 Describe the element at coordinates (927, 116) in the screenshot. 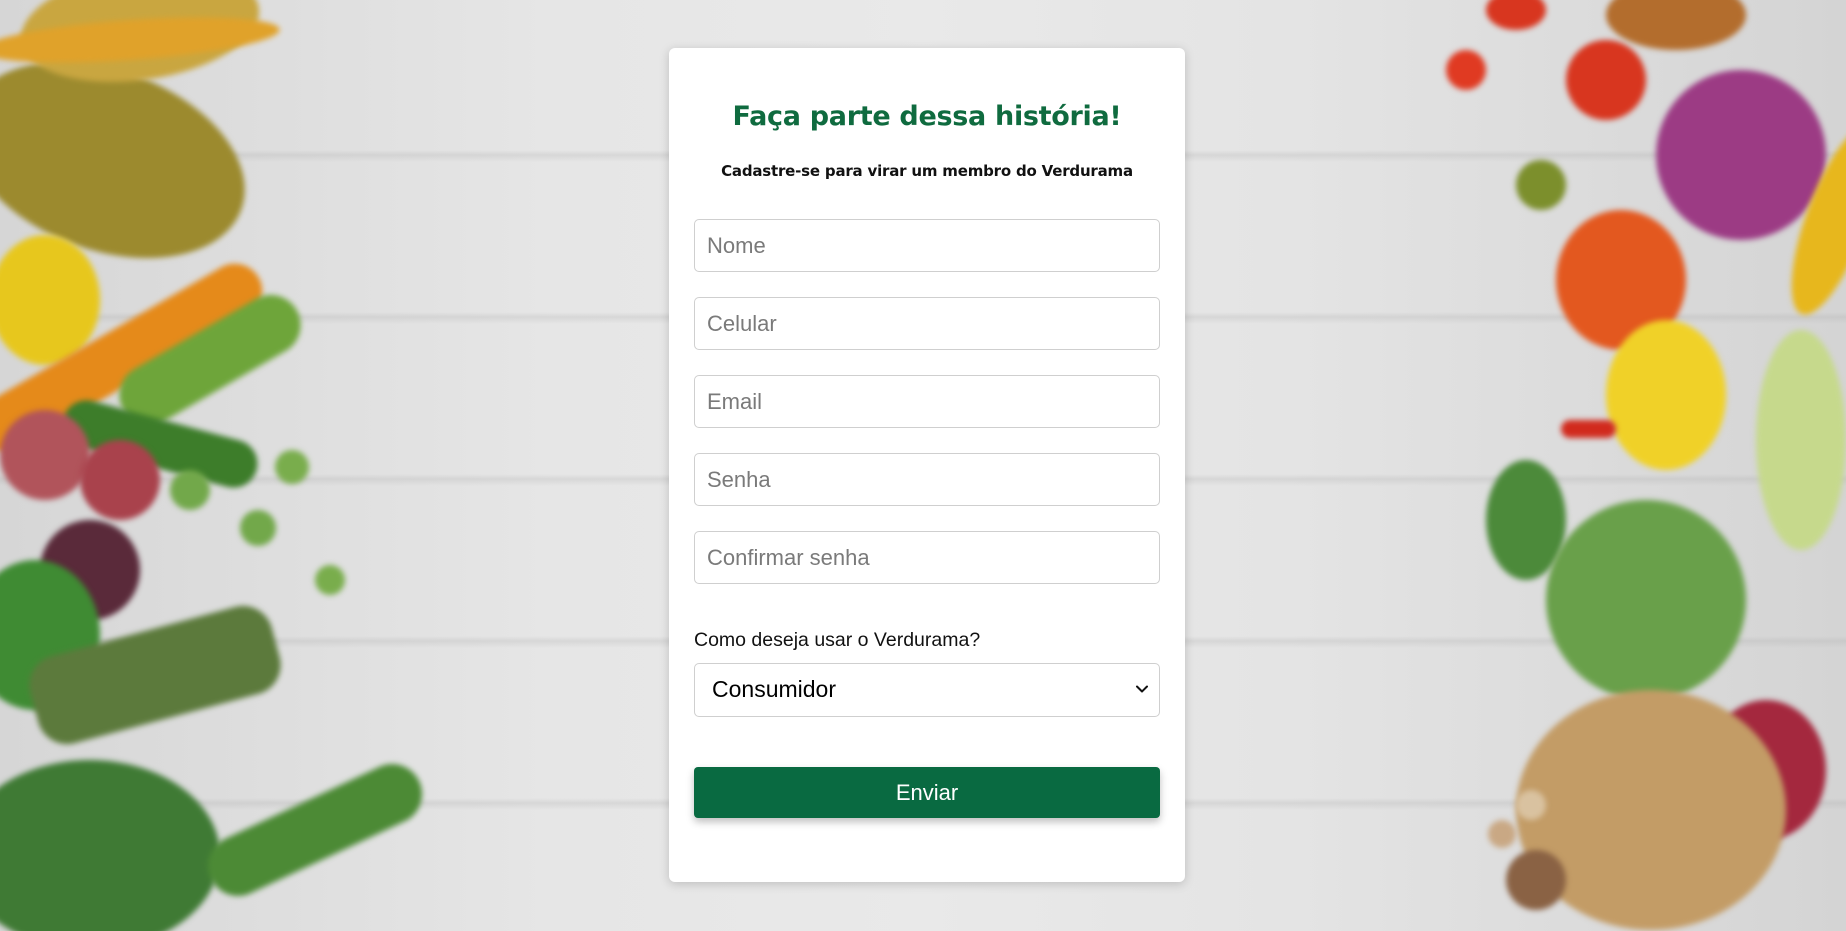

I see `signup-title: Faça parte dessa história!` at that location.